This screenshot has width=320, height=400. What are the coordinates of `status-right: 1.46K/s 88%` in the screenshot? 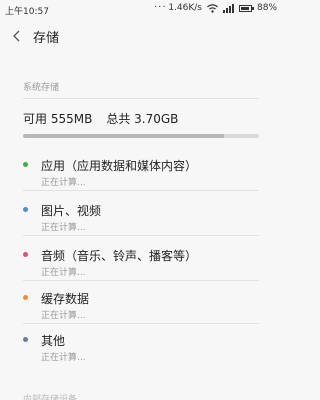 It's located at (222, 8).